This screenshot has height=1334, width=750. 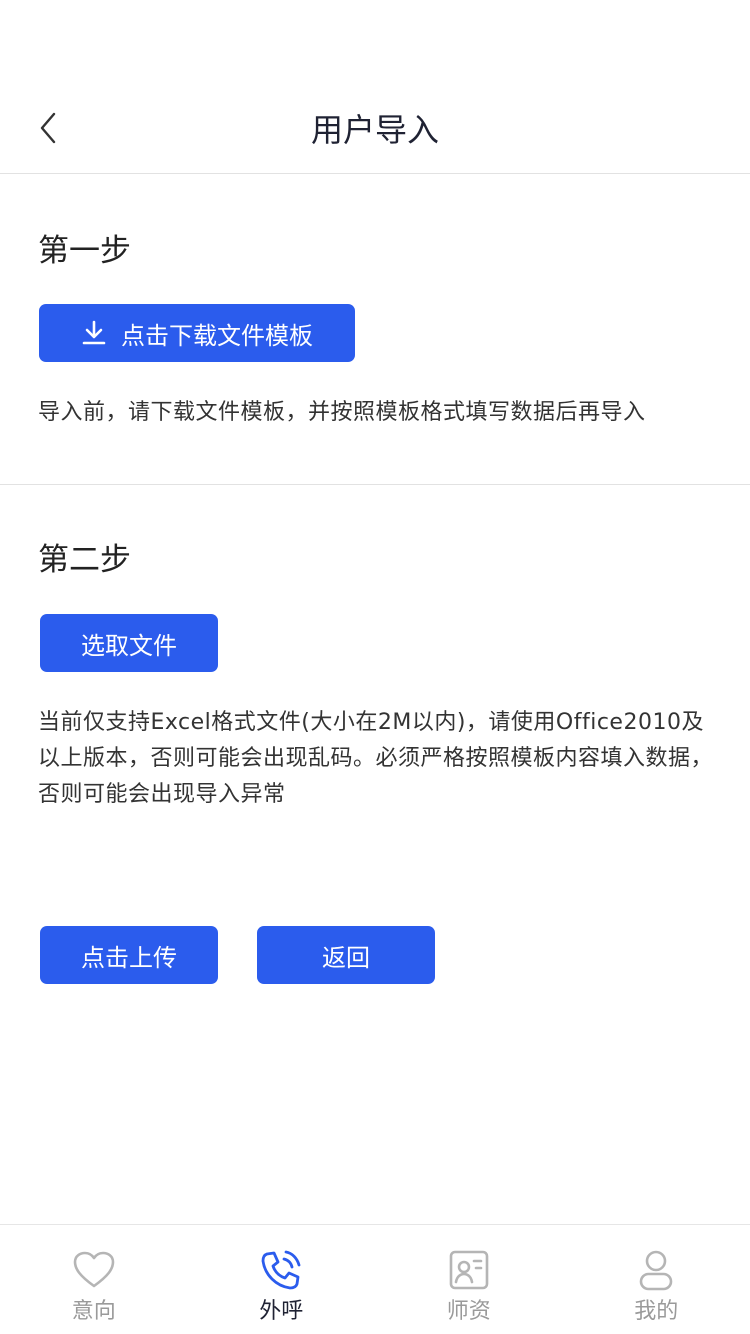 What do you see at coordinates (93, 1311) in the screenshot?
I see `tab-intention-label: 意向` at bounding box center [93, 1311].